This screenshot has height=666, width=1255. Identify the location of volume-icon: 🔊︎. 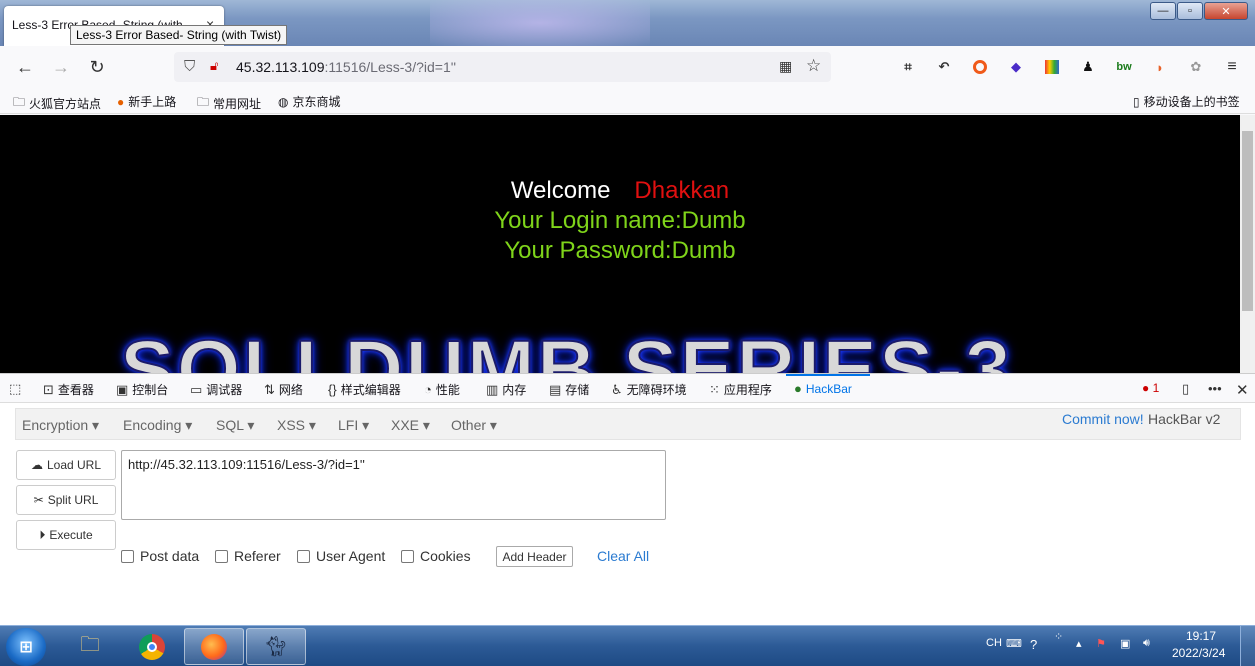
(1146, 643).